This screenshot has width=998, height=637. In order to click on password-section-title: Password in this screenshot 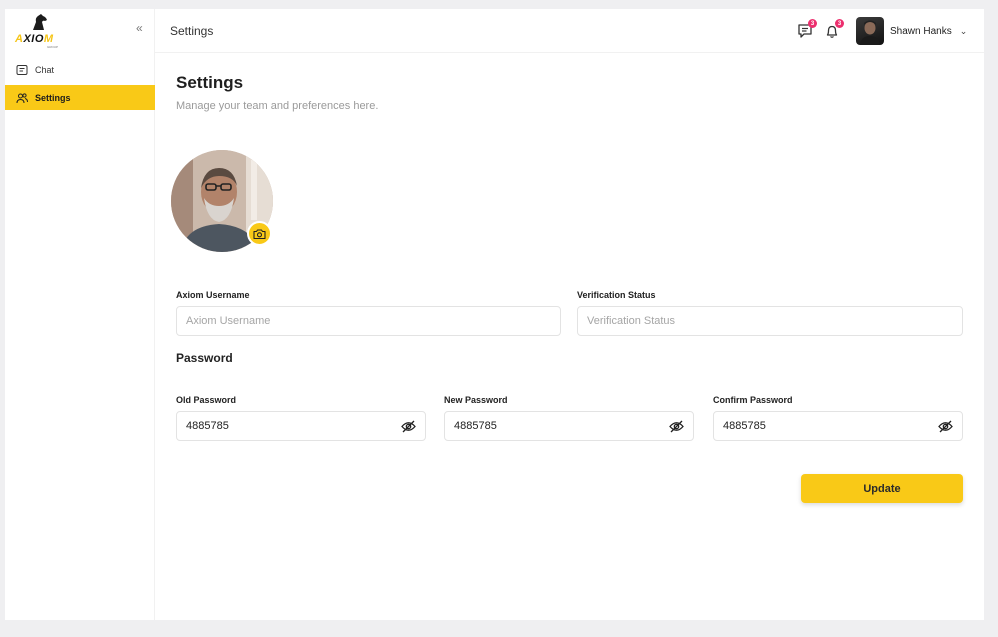, I will do `click(204, 358)`.